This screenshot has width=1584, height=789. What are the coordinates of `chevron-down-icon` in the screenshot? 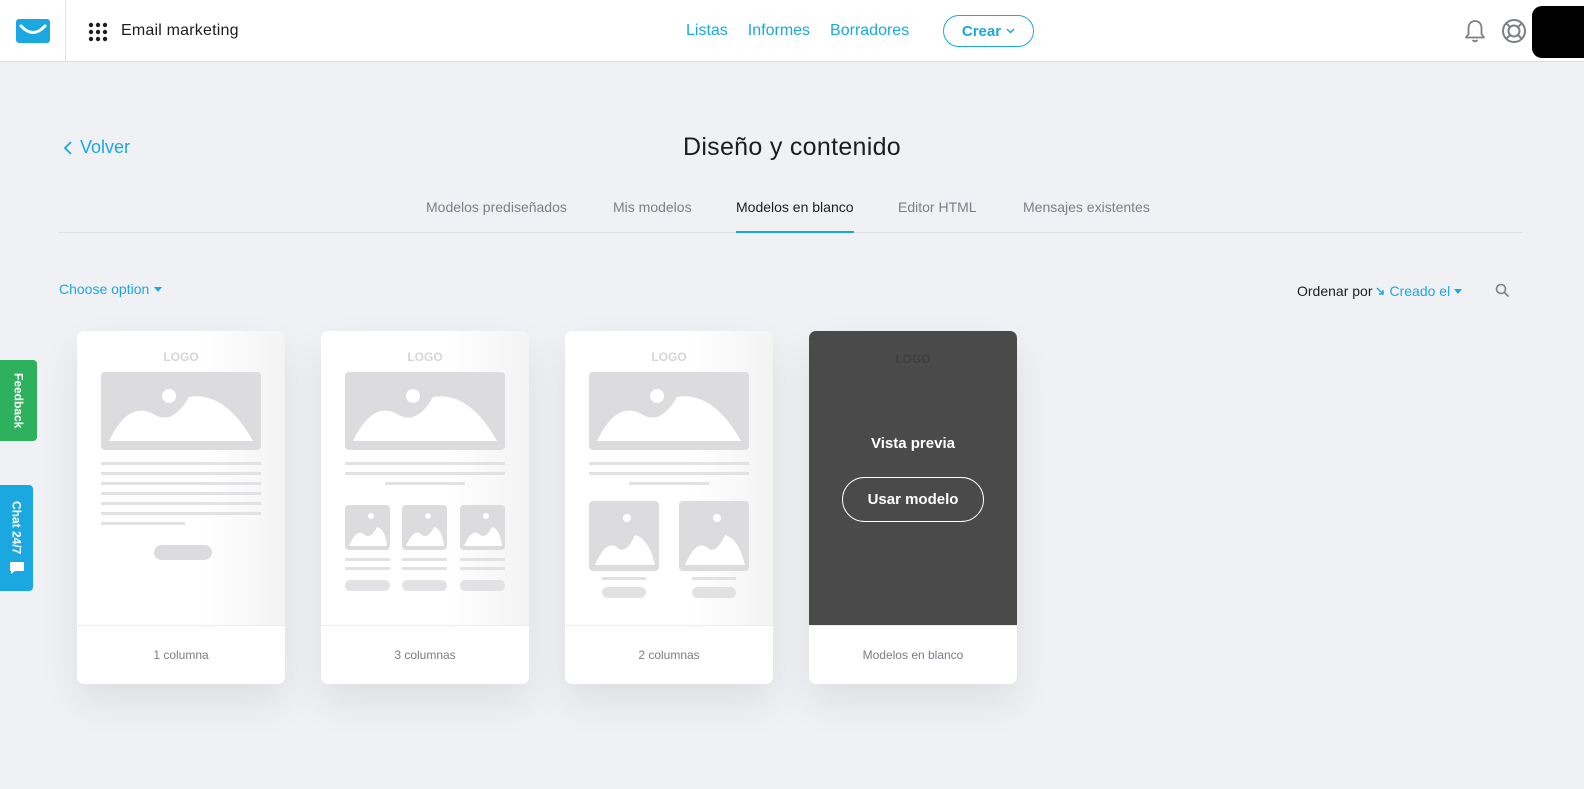 It's located at (1010, 31).